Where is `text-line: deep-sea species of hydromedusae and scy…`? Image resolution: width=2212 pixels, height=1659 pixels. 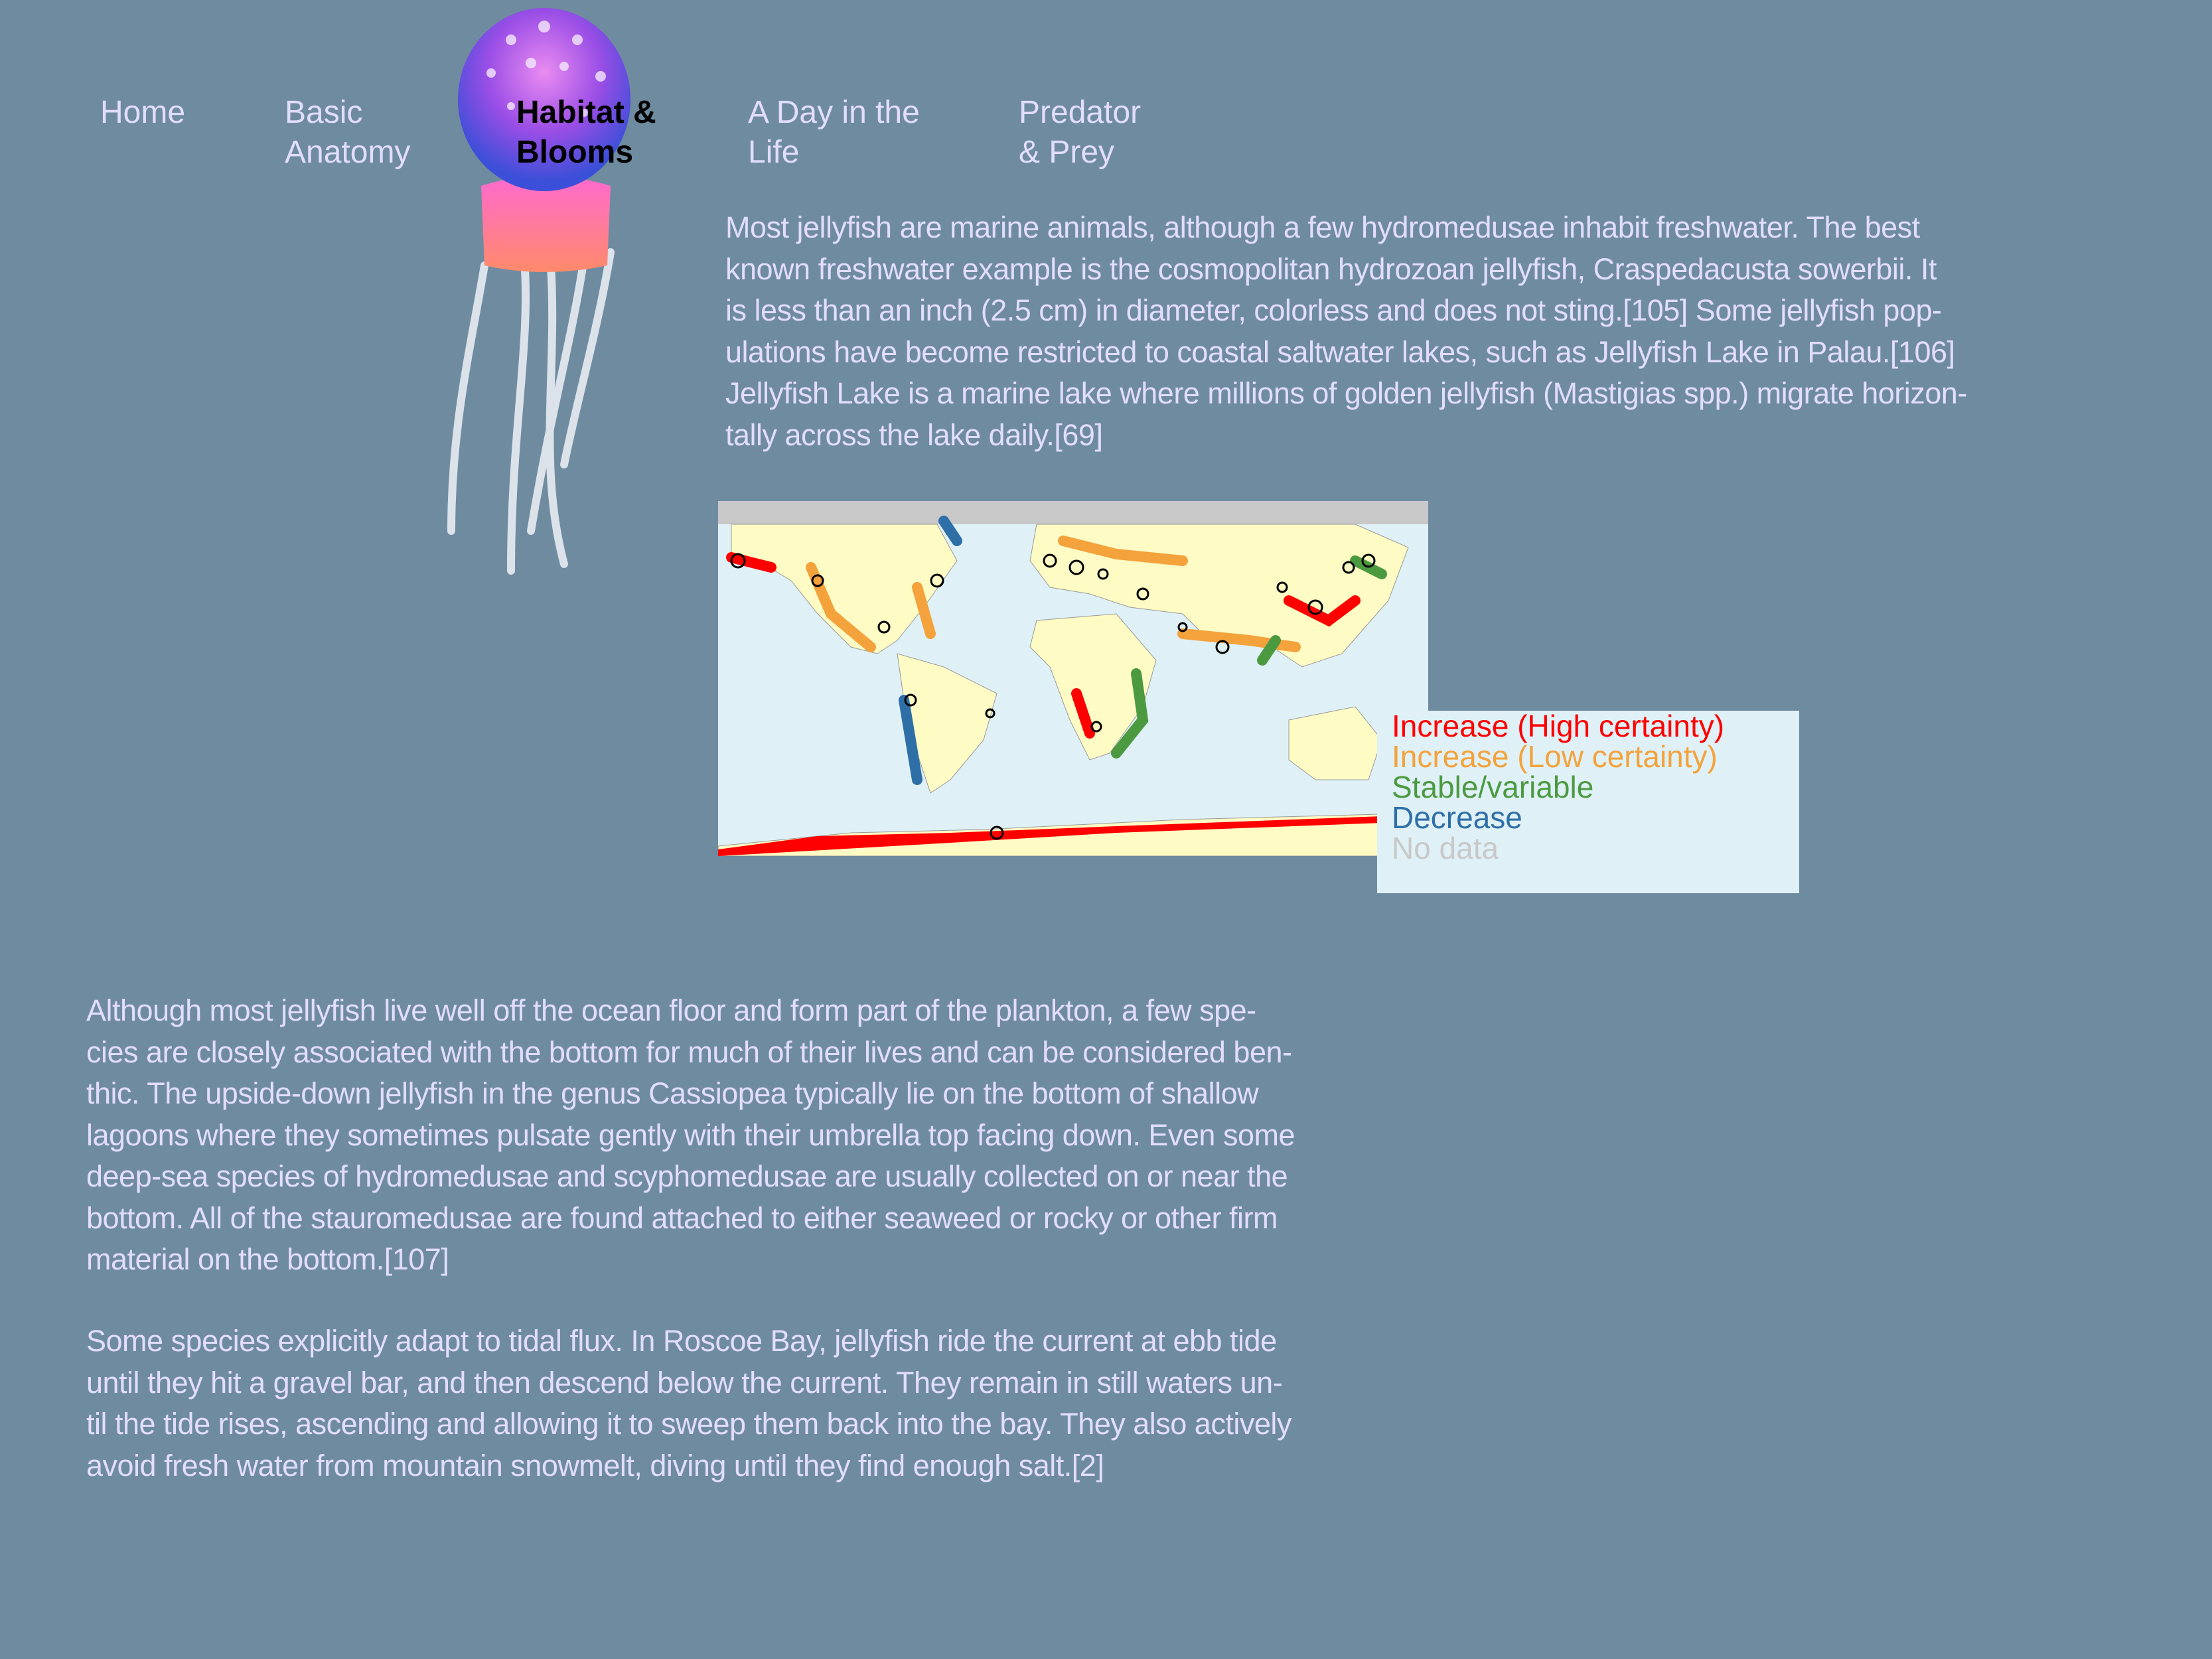
text-line: deep-sea species of hydromedusae and scy… is located at coordinates (687, 1176).